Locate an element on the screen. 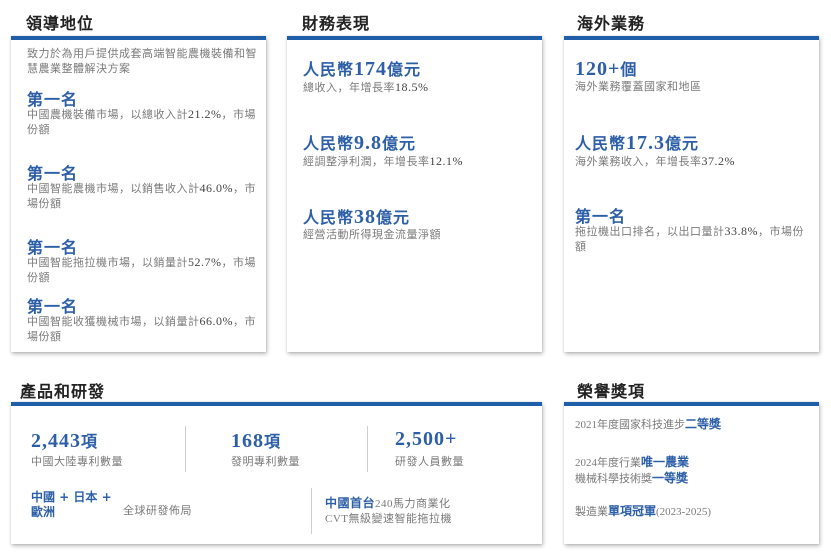 This screenshot has height=556, width=831. leadership-desc-4: 中國智能收獲機械市場，以銷量計66.0%，市場份額 is located at coordinates (141, 328).